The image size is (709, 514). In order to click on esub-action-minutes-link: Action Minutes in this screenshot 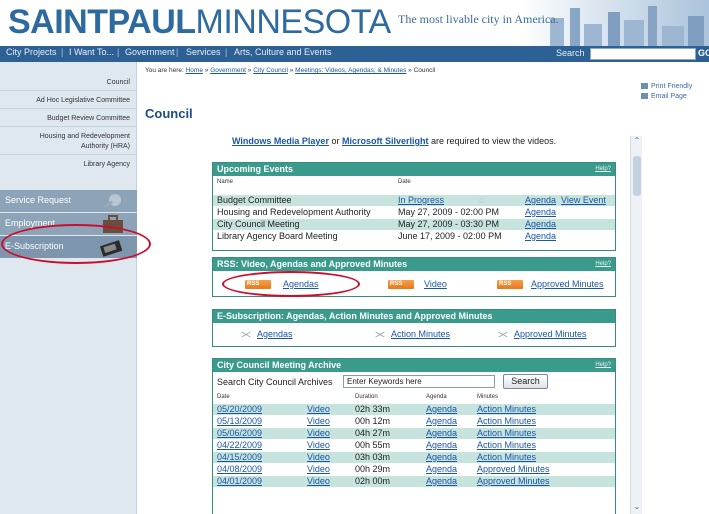, I will do `click(420, 334)`.